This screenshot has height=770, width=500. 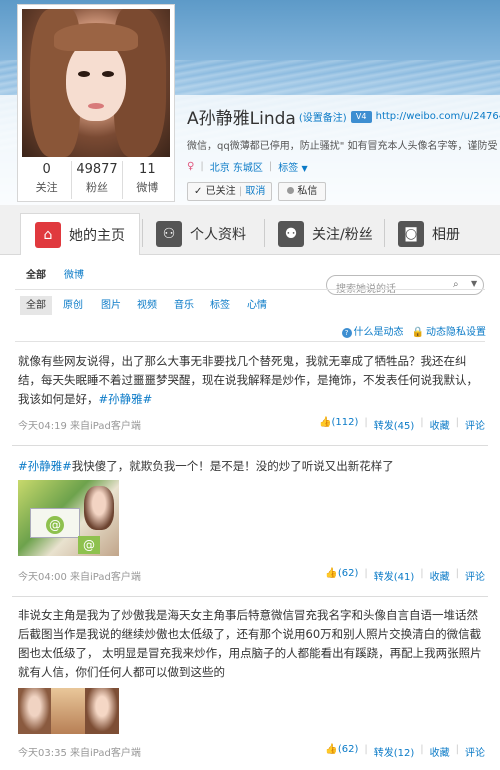 What do you see at coordinates (218, 235) in the screenshot?
I see `tab-profile-label: 个人资料` at bounding box center [218, 235].